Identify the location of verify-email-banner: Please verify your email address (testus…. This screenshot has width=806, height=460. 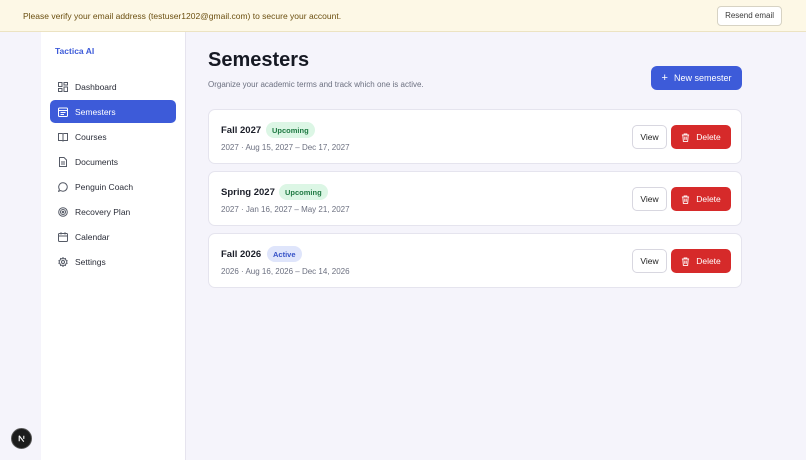
(403, 16).